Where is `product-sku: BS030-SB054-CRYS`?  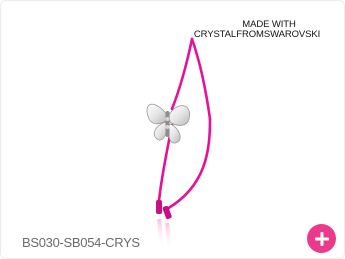 product-sku: BS030-SB054-CRYS is located at coordinates (81, 242).